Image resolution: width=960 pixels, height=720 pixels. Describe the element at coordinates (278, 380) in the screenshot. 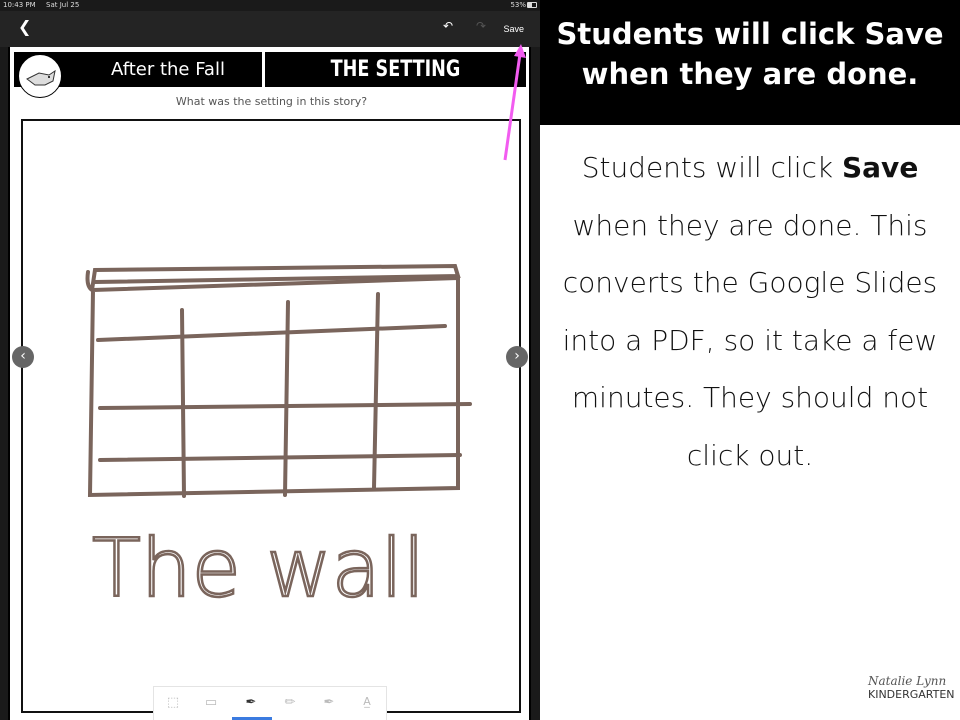

I see `wall-sketch` at that location.